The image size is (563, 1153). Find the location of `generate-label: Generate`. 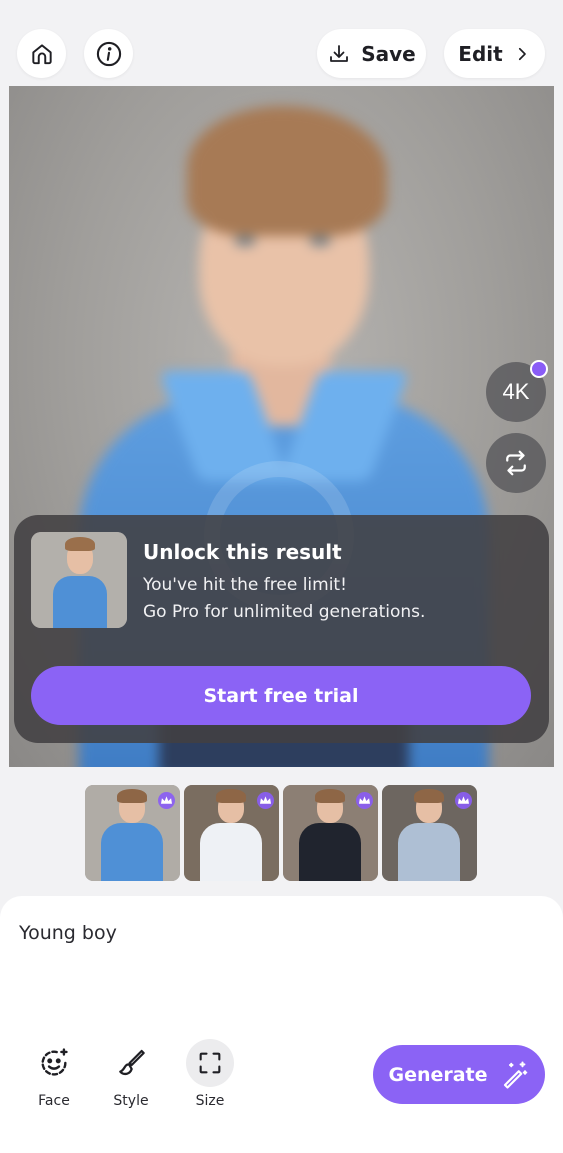

generate-label: Generate is located at coordinates (438, 1074).